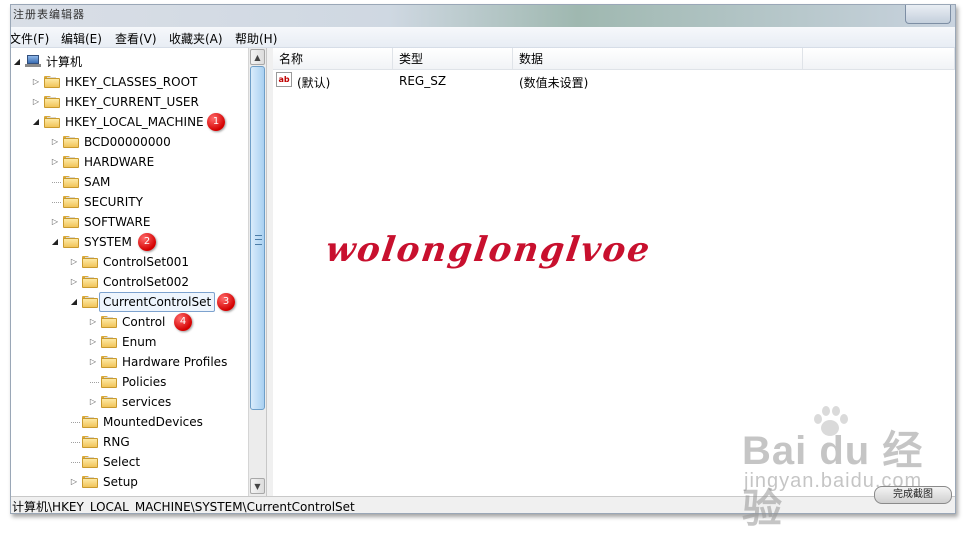 The height and width of the screenshot is (534, 966). What do you see at coordinates (147, 402) in the screenshot?
I see `tree-node-label: services` at bounding box center [147, 402].